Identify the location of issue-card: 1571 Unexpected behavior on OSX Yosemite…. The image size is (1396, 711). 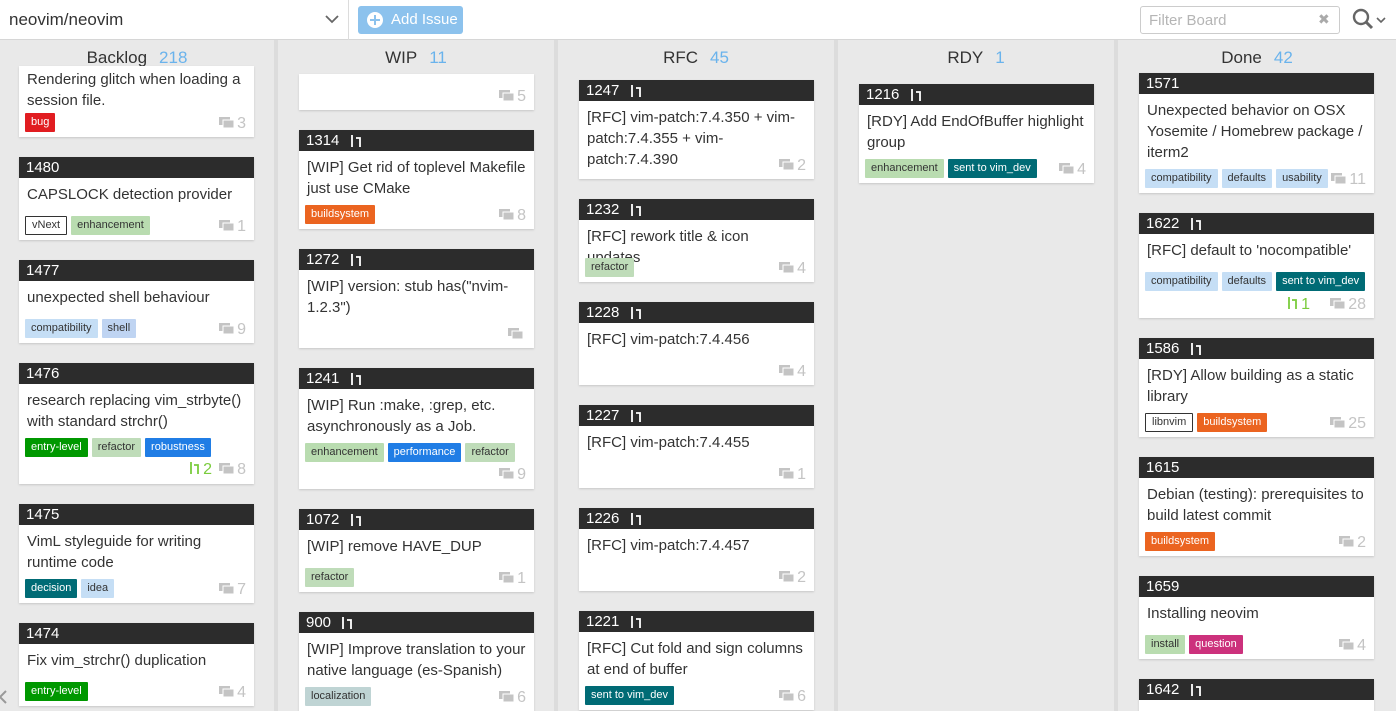
(1256, 133).